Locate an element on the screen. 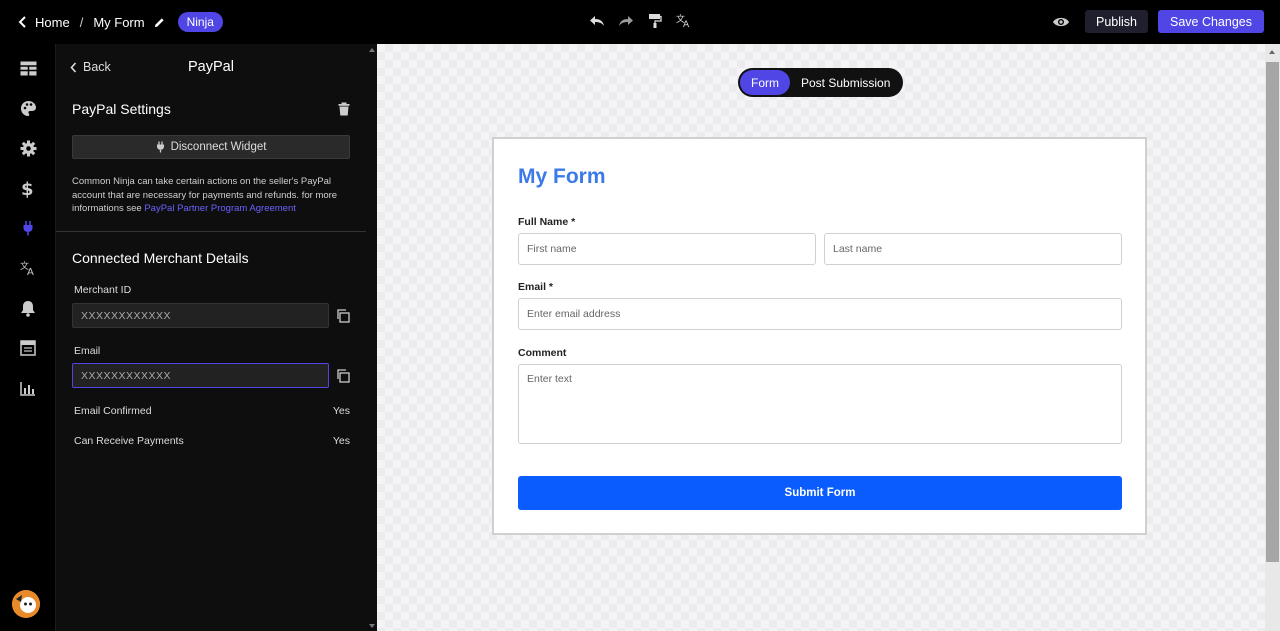 The image size is (1280, 631). section-divider is located at coordinates (211, 231).